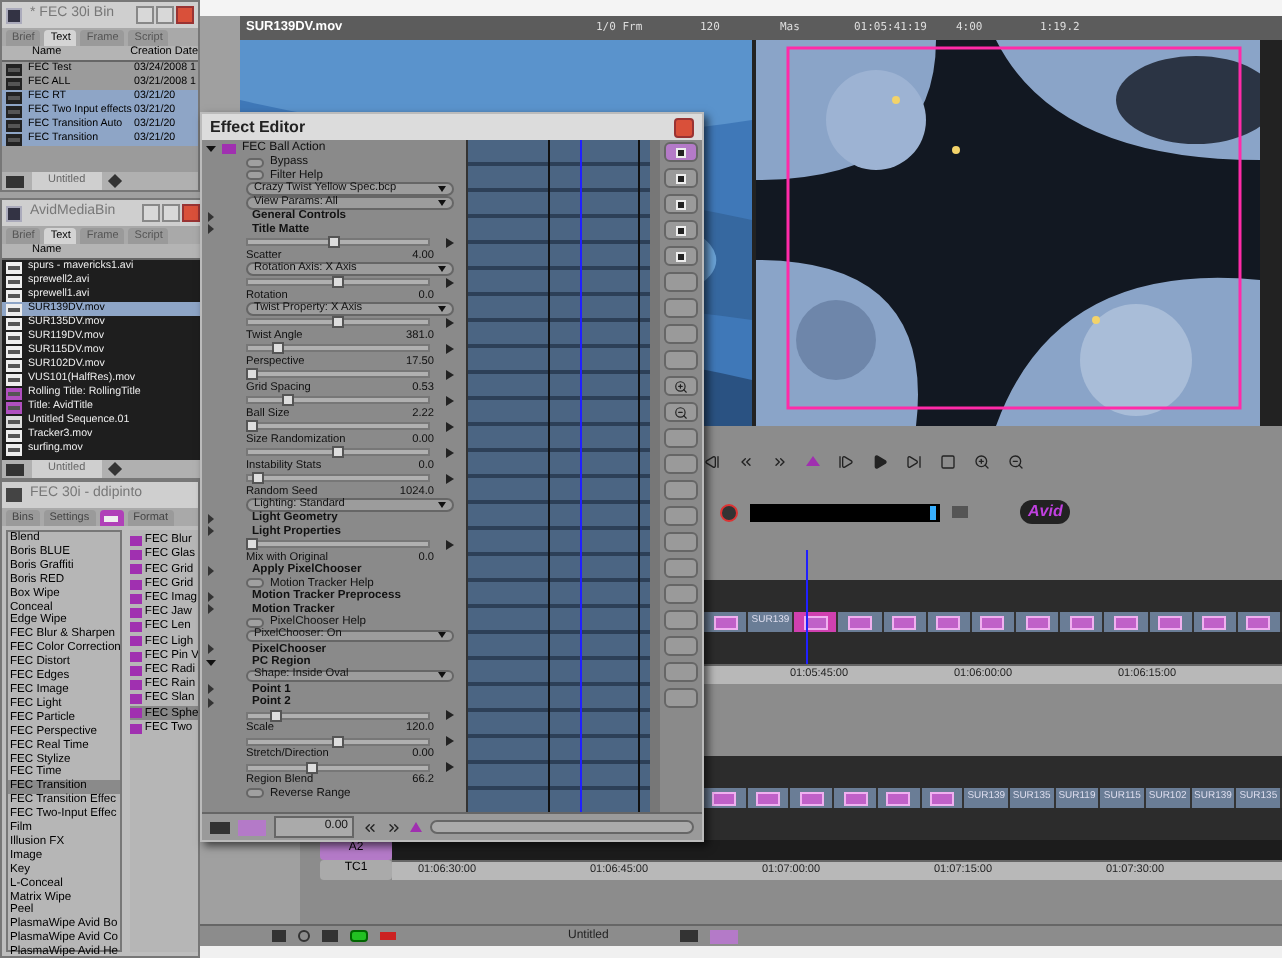 The width and height of the screenshot is (1282, 958). I want to click on step-forward-icon, so click(846, 461).